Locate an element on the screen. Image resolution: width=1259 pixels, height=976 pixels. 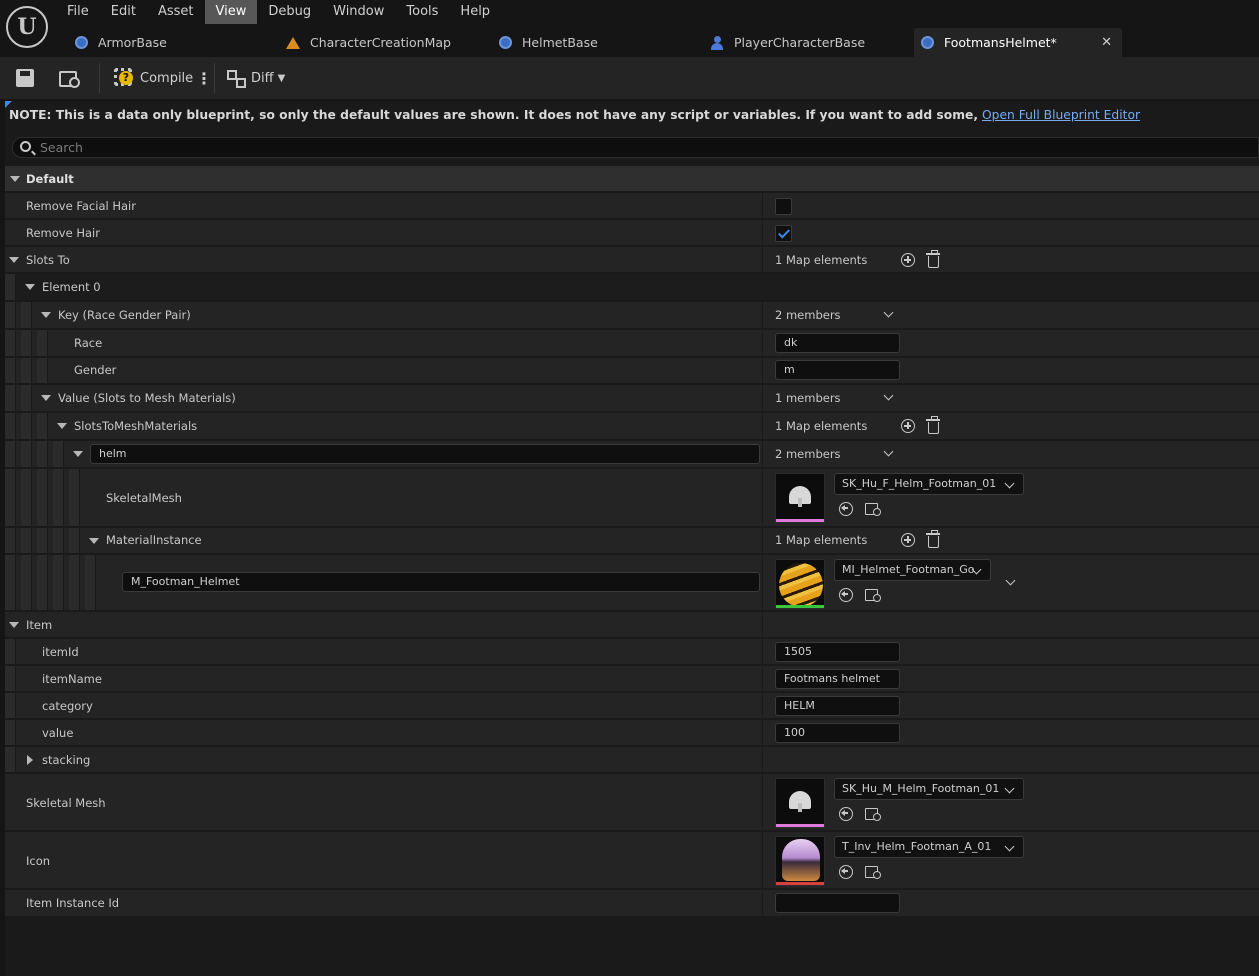
helmet-texture-thumbnail is located at coordinates (801, 860).